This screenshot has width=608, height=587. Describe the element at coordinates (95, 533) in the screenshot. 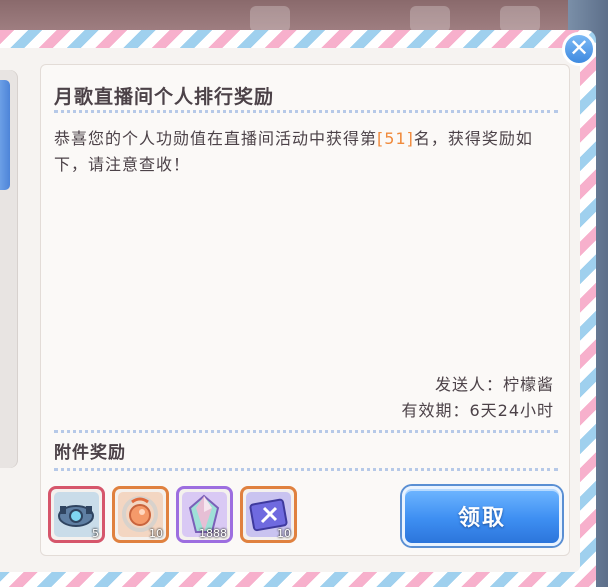

I see `item-count: 5` at that location.